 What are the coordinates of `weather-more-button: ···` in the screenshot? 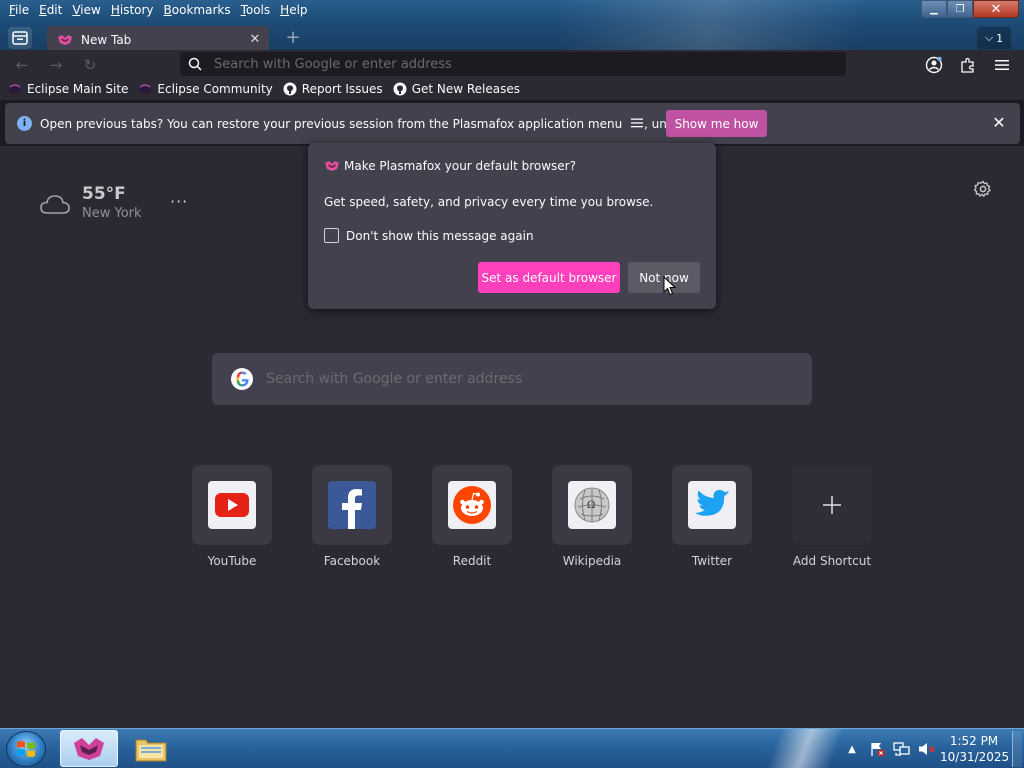 It's located at (179, 201).